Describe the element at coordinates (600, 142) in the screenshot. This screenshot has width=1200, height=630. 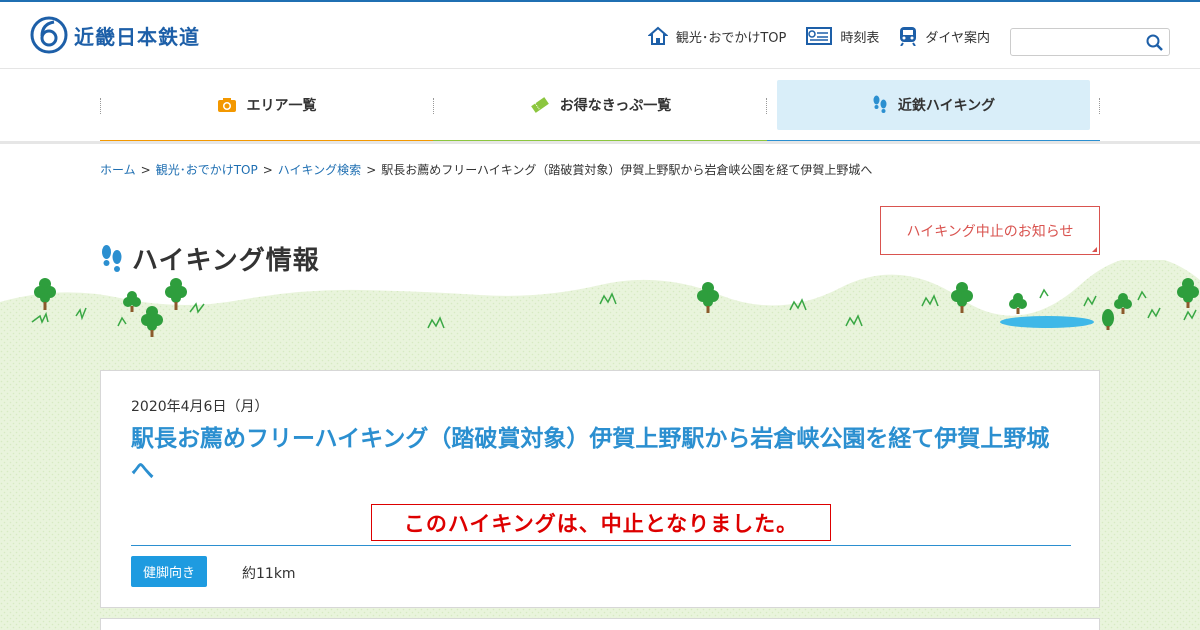
I see `nav-bottom-border` at that location.